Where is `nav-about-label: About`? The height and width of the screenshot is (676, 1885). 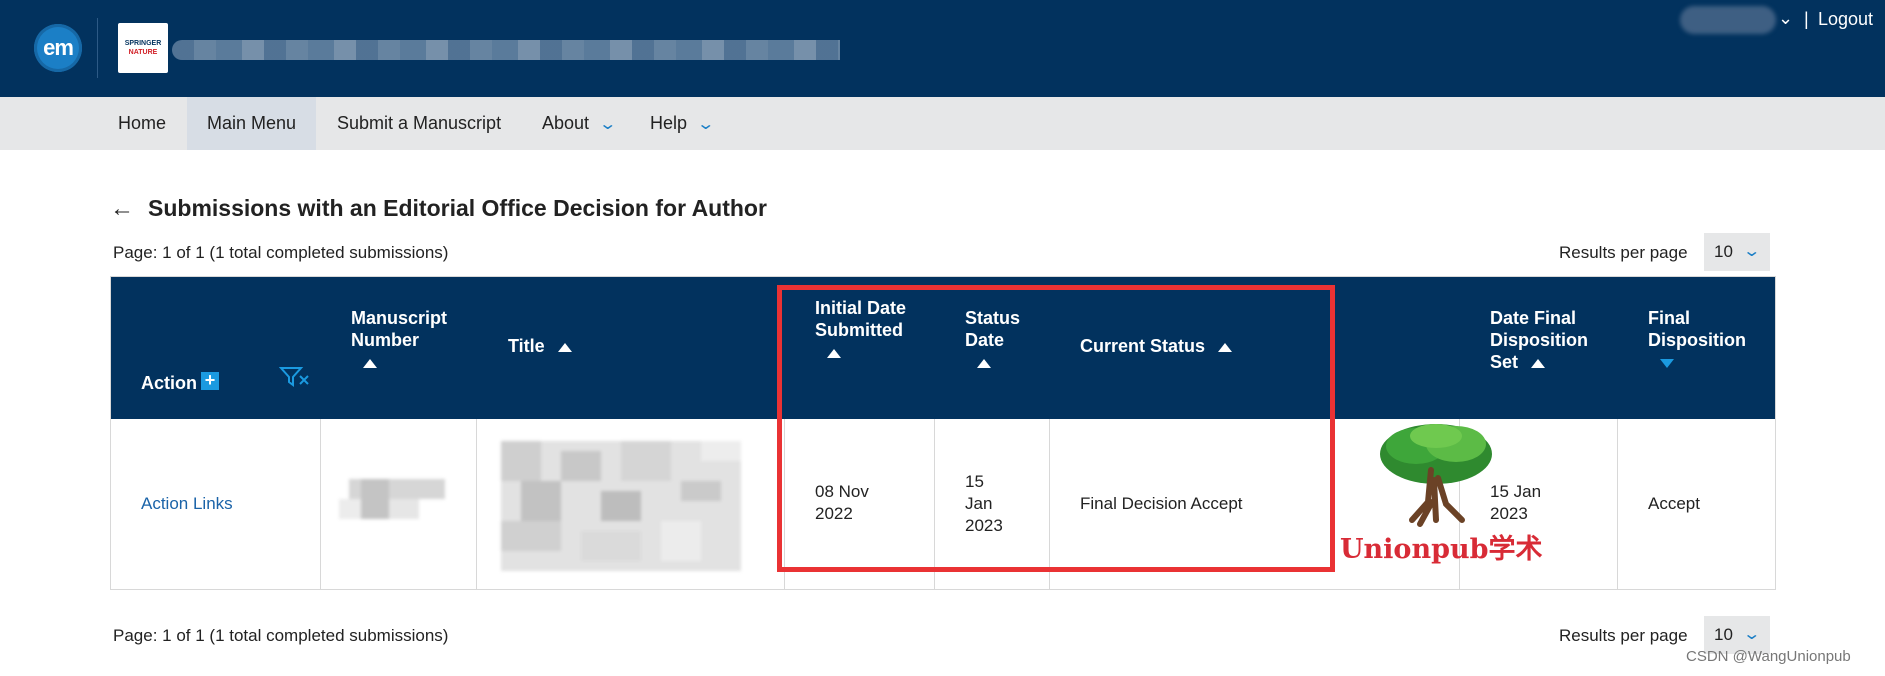 nav-about-label: About is located at coordinates (566, 123).